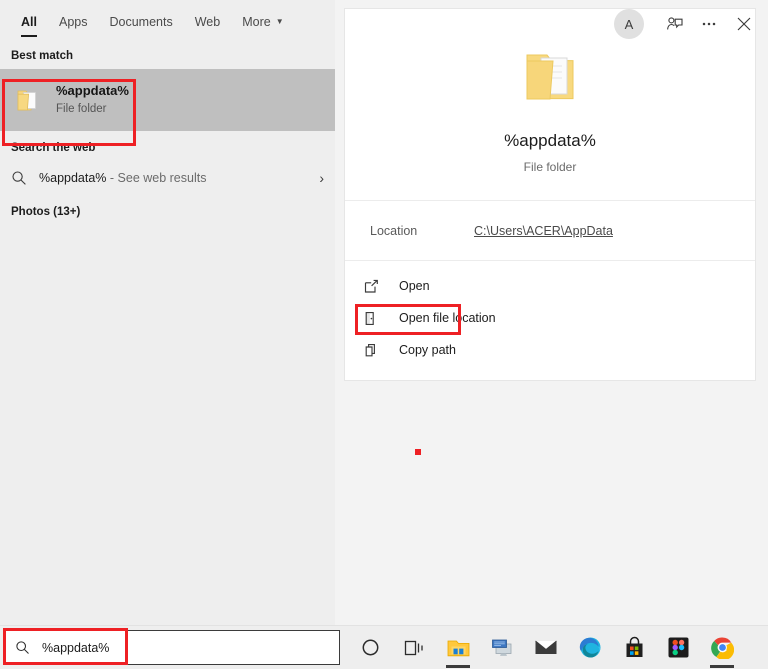 Image resolution: width=768 pixels, height=669 pixels. Describe the element at coordinates (414, 647) in the screenshot. I see `task-view-icon` at that location.